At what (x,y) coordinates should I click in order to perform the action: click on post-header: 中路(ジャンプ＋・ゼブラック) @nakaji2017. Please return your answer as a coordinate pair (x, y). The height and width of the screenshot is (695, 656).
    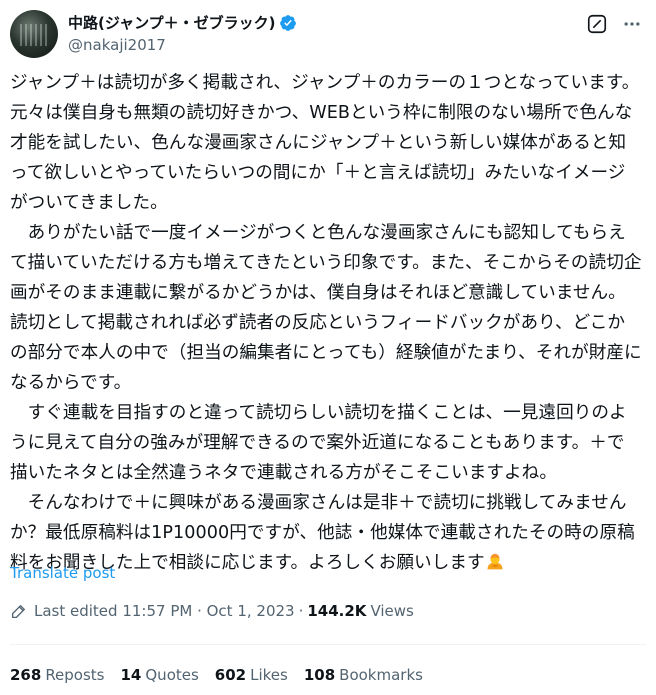
    Looking at the image, I should click on (327, 34).